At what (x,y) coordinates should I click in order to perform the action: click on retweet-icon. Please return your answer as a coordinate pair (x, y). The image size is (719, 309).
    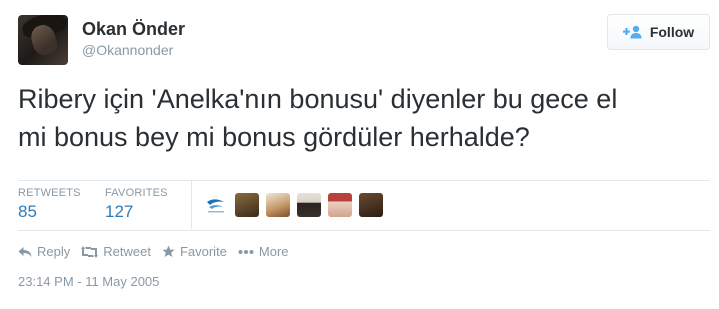
    Looking at the image, I should click on (90, 251).